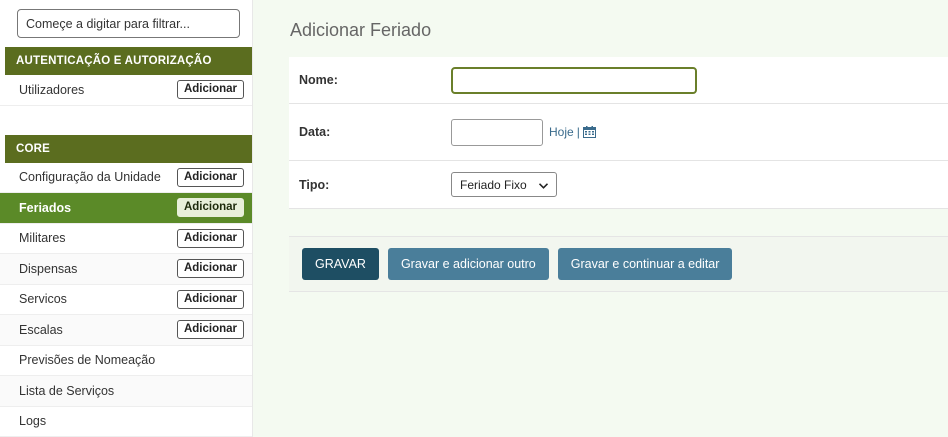 The height and width of the screenshot is (437, 948). I want to click on sidebar-item-label: Logs, so click(32, 421).